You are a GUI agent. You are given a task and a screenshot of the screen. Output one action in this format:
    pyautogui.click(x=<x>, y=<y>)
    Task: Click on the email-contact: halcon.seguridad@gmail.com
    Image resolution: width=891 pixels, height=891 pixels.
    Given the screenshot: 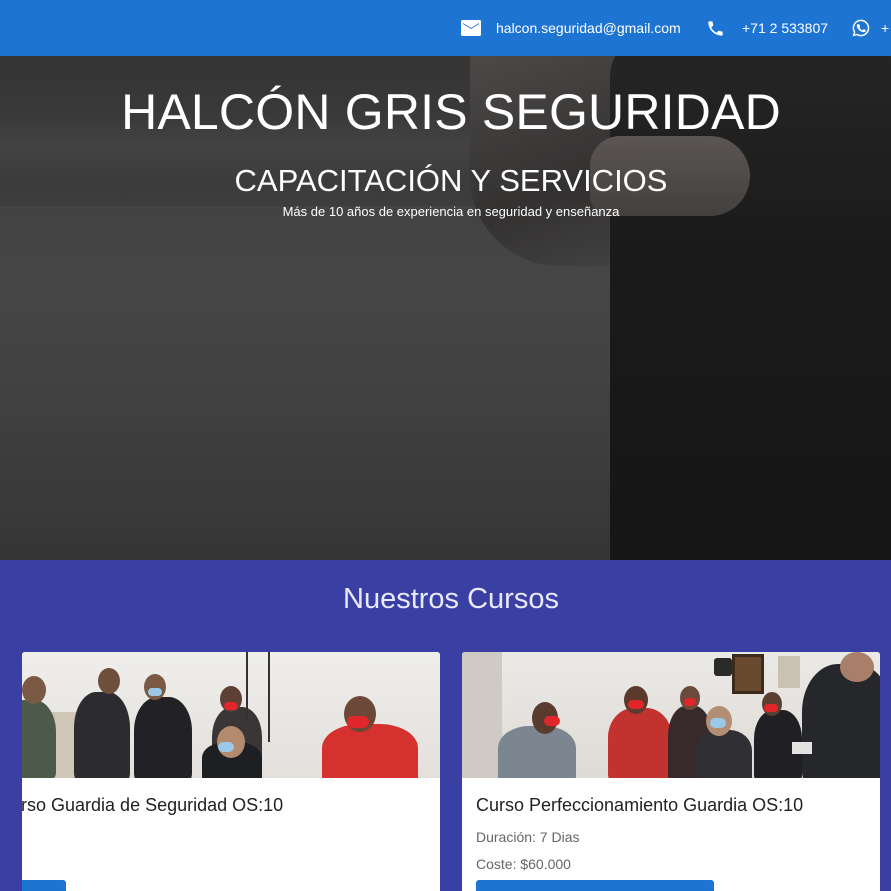 What is the action you would take?
    pyautogui.click(x=571, y=28)
    